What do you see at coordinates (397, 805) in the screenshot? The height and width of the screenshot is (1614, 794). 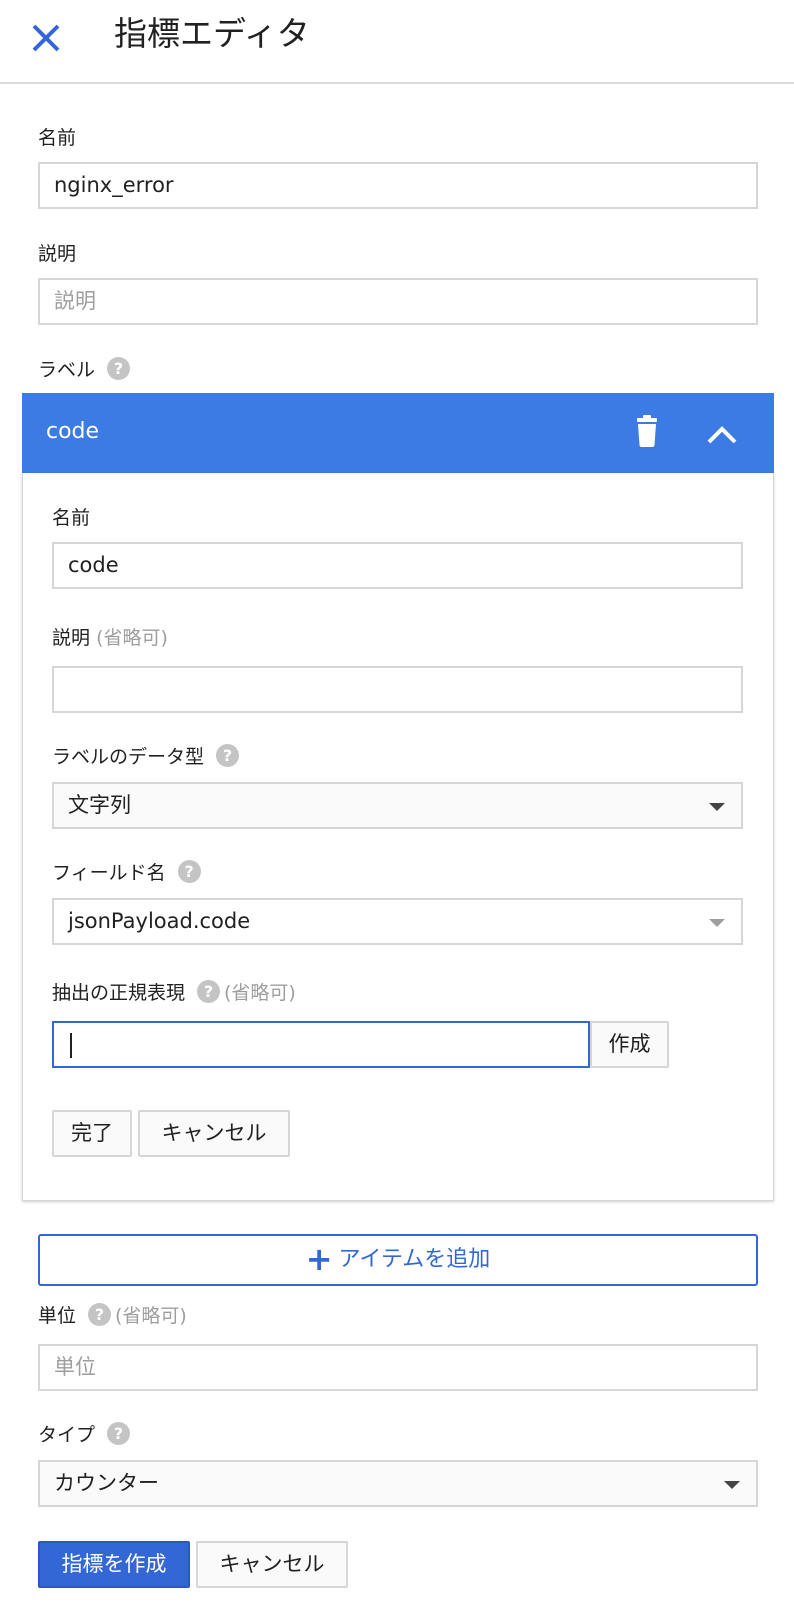 I see `data-type-select: 文字列` at bounding box center [397, 805].